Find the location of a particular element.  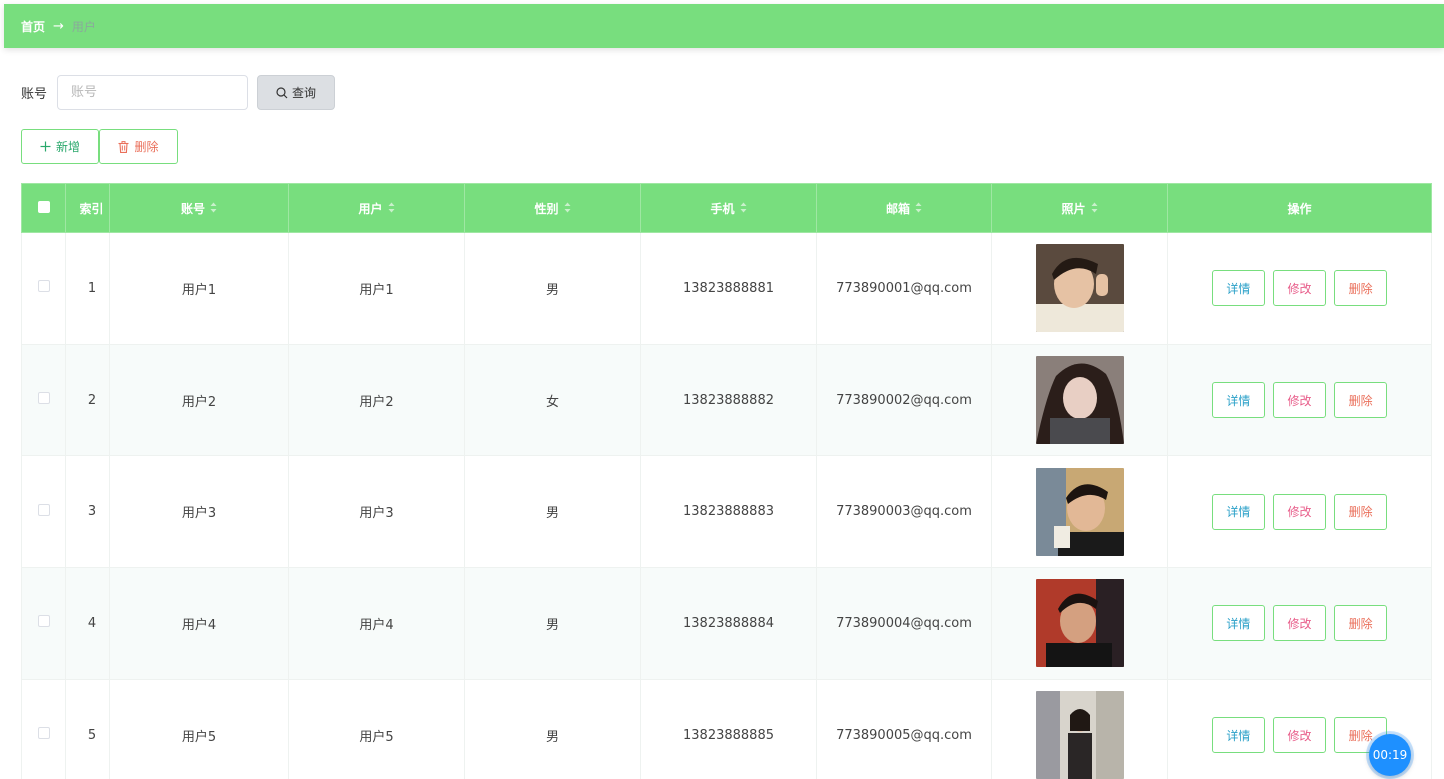

header-index: 索引 is located at coordinates (87, 208).